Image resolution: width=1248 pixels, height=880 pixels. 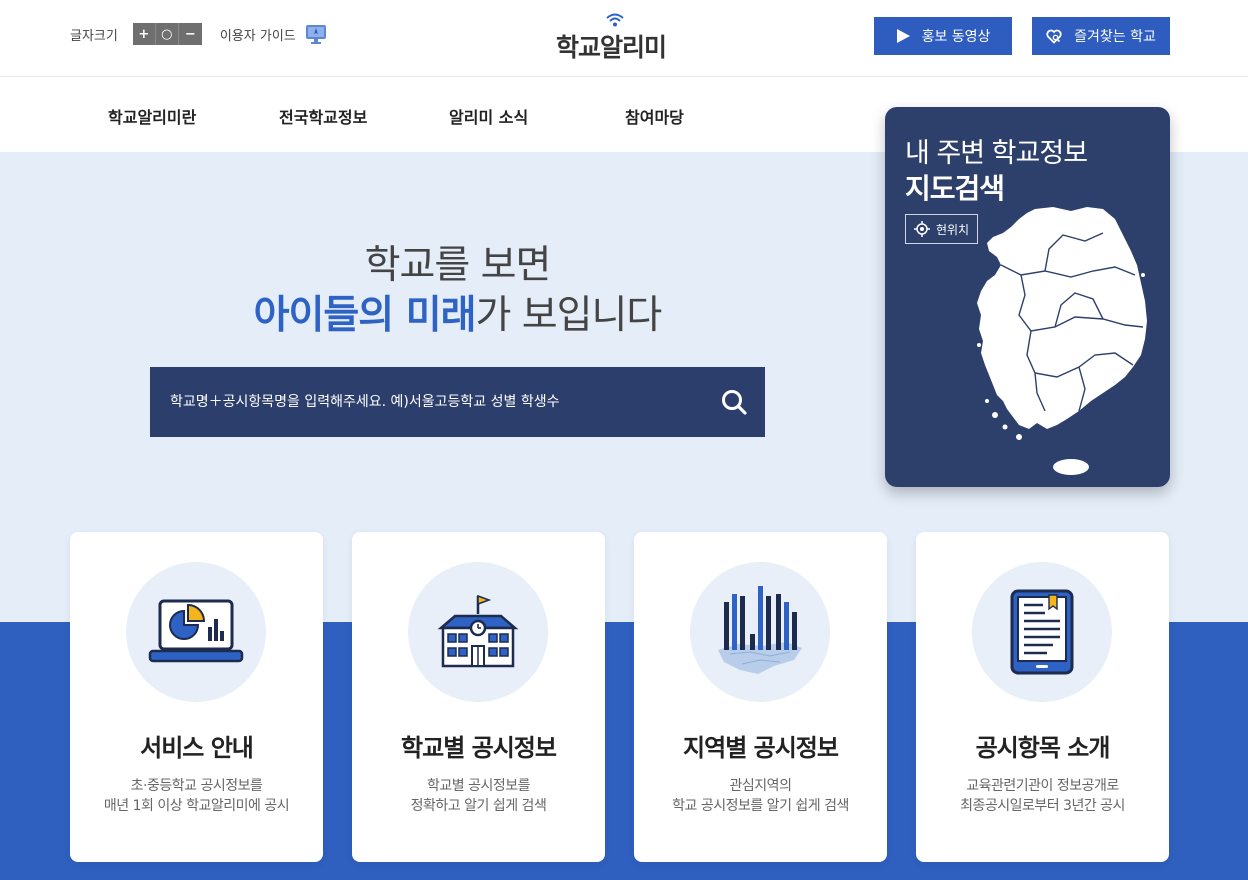 I want to click on logo-text: 학교알리미, so click(x=611, y=47).